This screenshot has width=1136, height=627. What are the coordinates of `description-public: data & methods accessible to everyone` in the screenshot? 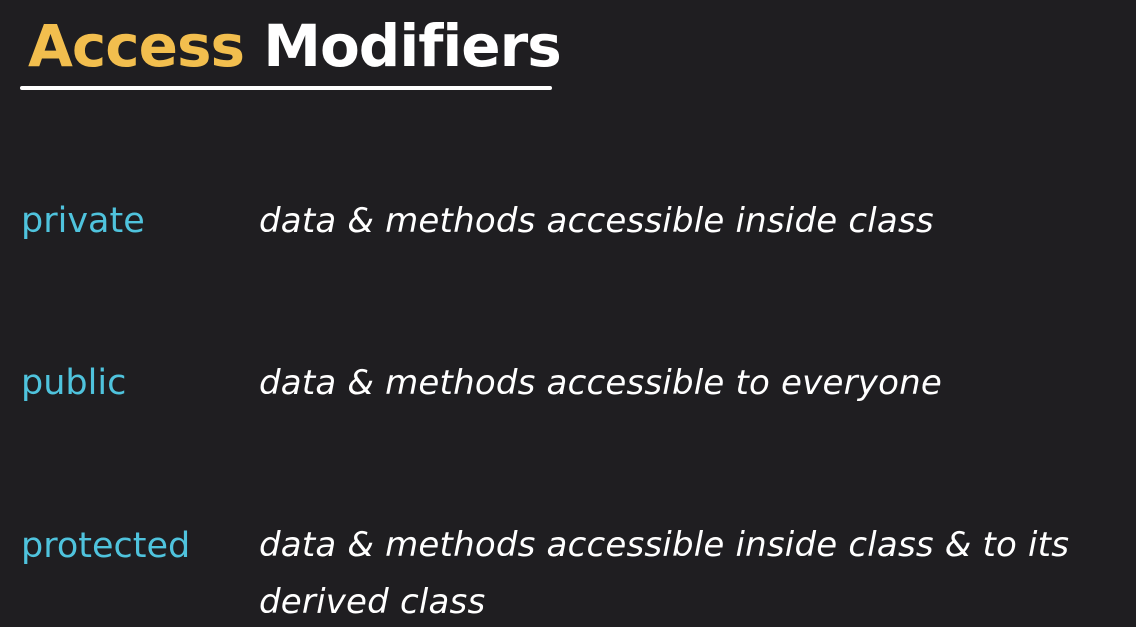 It's located at (600, 383).